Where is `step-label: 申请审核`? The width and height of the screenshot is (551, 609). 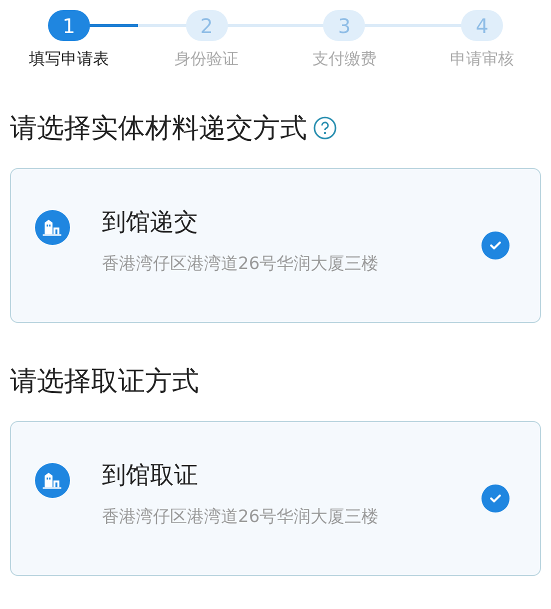 step-label: 申请审核 is located at coordinates (482, 59).